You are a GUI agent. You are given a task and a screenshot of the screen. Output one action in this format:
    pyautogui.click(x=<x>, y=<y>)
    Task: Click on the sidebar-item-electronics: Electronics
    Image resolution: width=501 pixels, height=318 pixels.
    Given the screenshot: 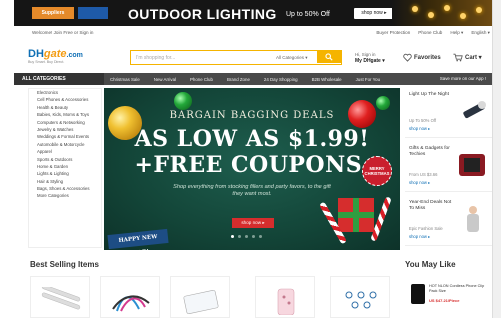 What is the action you would take?
    pyautogui.click(x=65, y=92)
    